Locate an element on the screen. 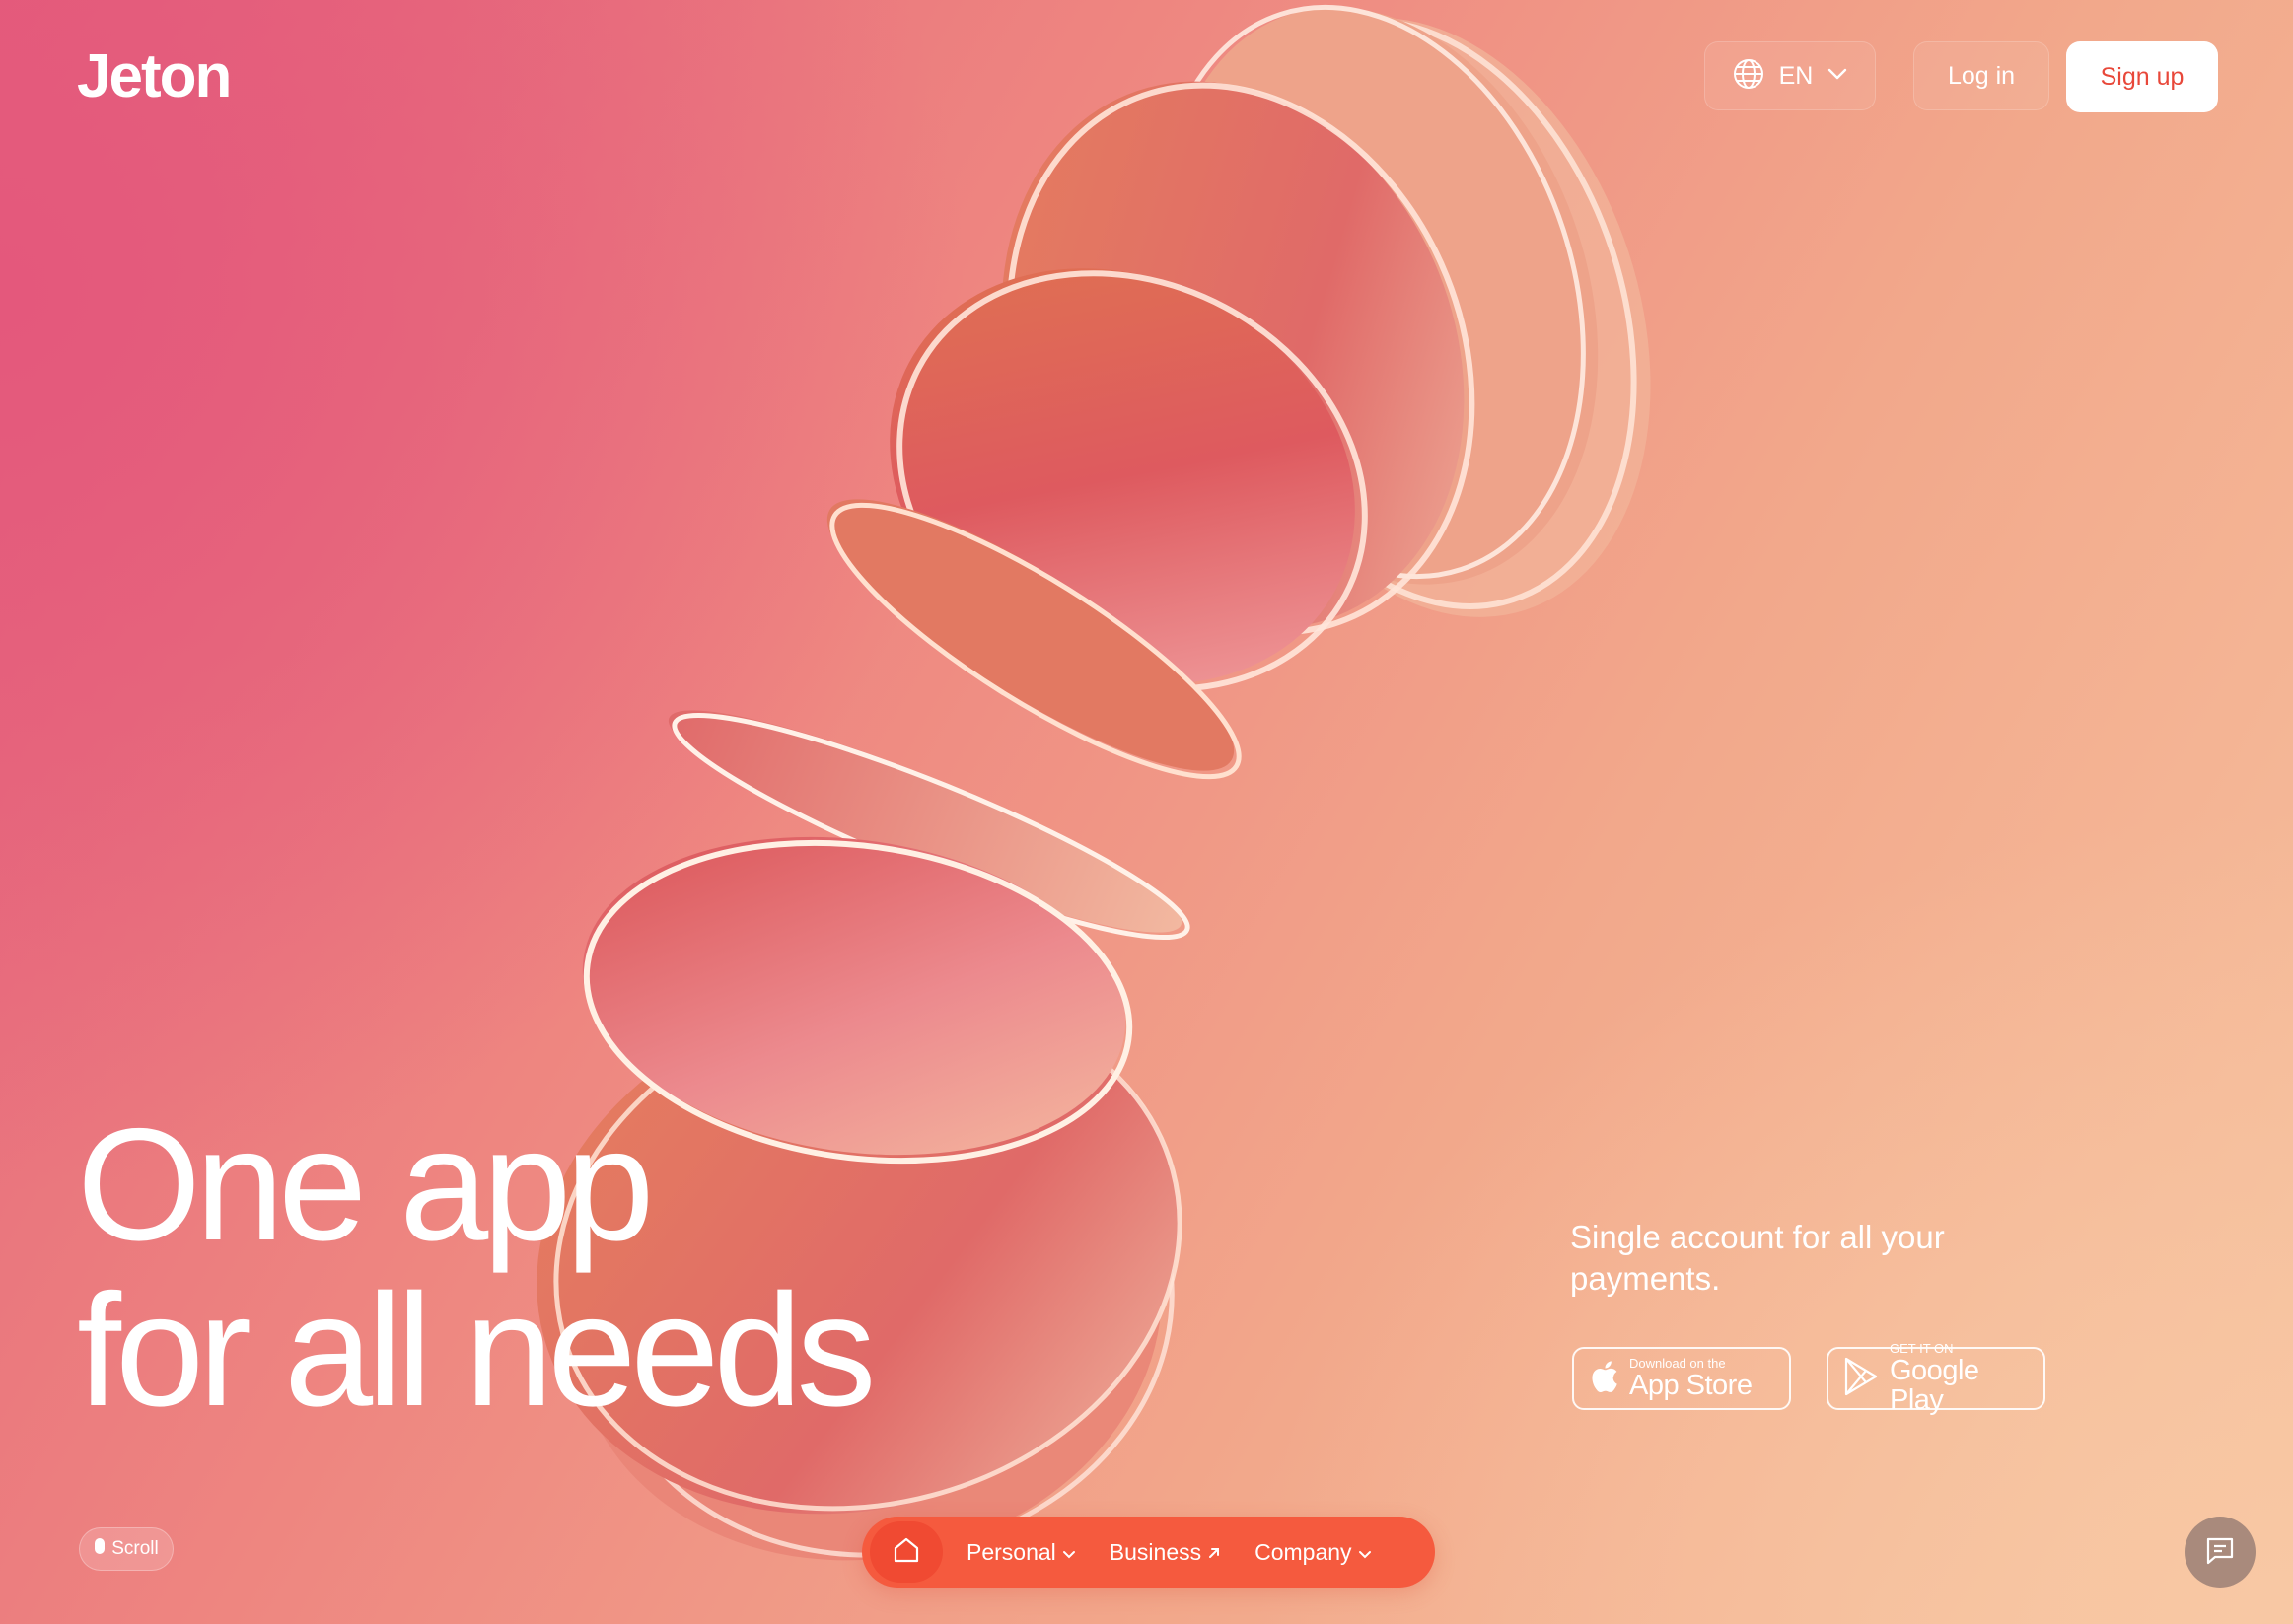 The height and width of the screenshot is (1624, 2293). chat-icon is located at coordinates (2220, 1552).